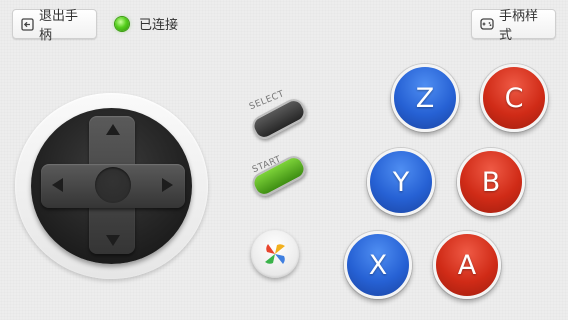 The height and width of the screenshot is (320, 568). Describe the element at coordinates (378, 265) in the screenshot. I see `x-button: X` at that location.